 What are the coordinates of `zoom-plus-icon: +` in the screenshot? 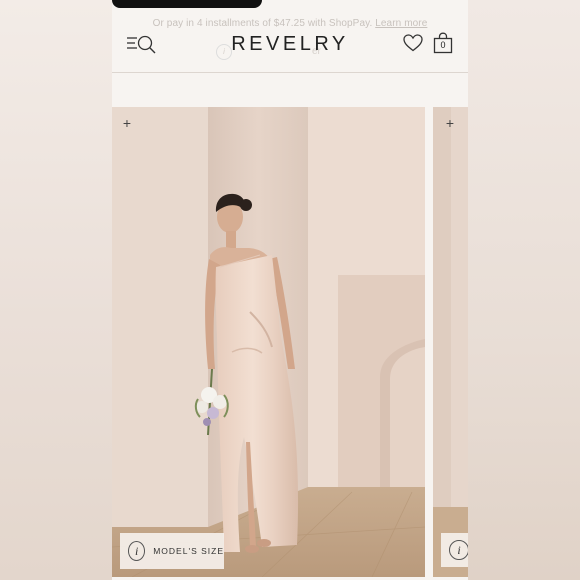 It's located at (127, 123).